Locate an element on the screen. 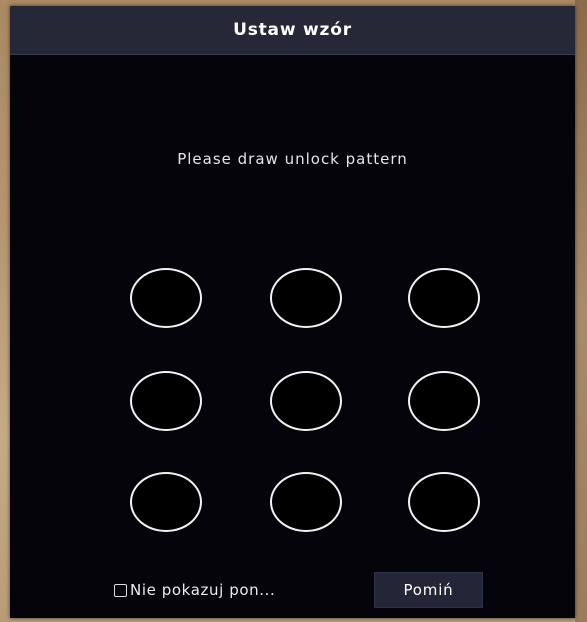  skip-button: Pomiń is located at coordinates (428, 590).